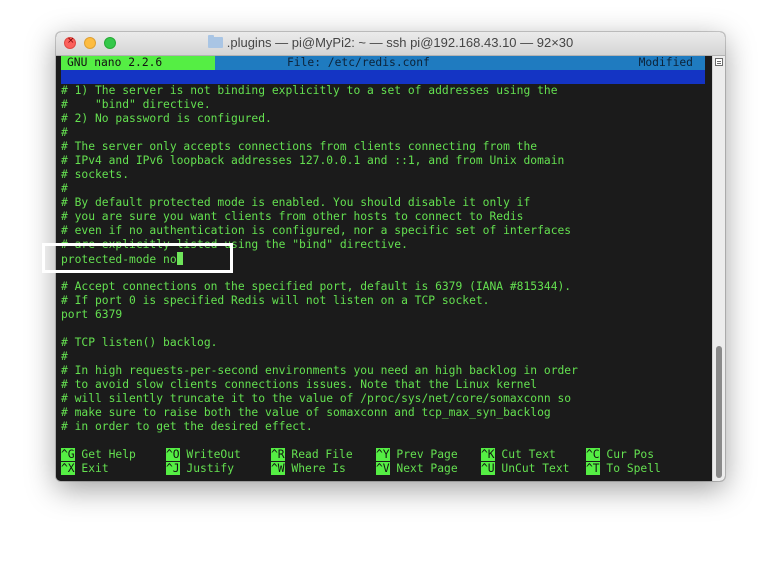 The width and height of the screenshot is (781, 562). Describe the element at coordinates (322, 454) in the screenshot. I see `shortcut-label: Read File` at that location.